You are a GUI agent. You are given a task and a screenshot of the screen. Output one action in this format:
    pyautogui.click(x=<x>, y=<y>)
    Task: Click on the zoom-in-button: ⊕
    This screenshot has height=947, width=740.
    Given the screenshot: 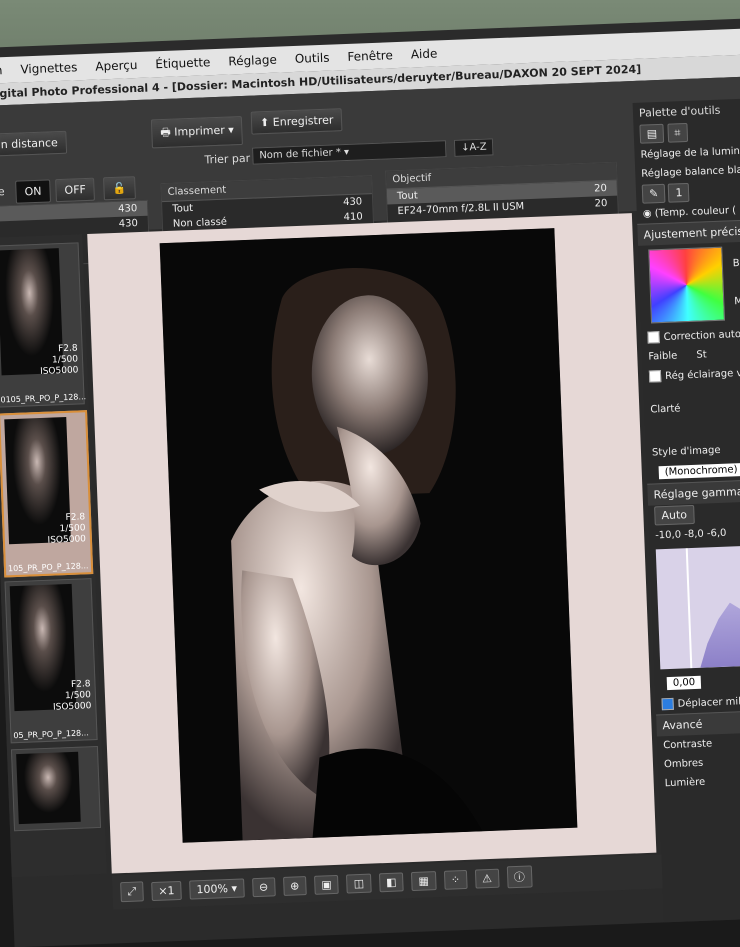 What is the action you would take?
    pyautogui.click(x=294, y=885)
    